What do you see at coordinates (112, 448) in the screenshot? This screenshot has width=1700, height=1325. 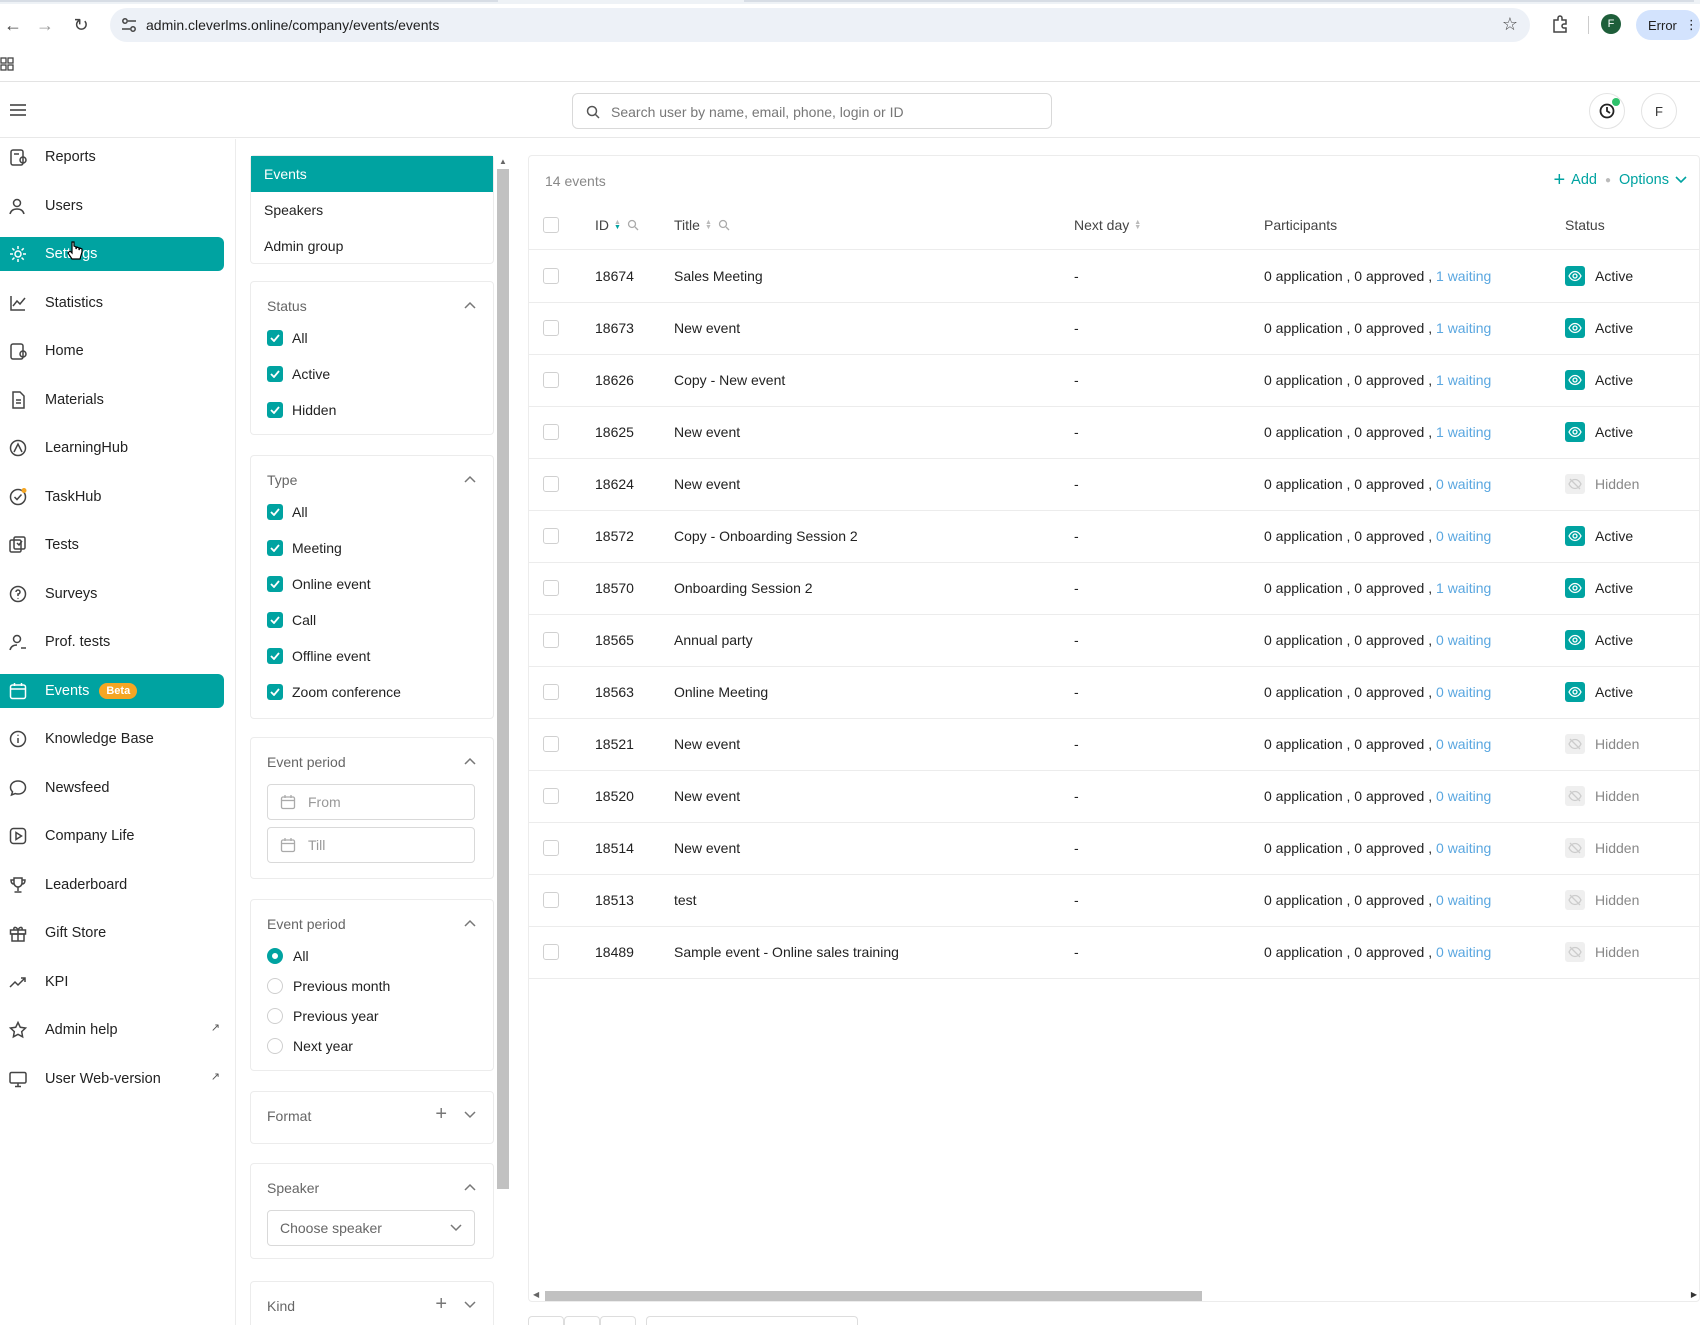 I see `sidebar-item-learninghub: LearningHub` at bounding box center [112, 448].